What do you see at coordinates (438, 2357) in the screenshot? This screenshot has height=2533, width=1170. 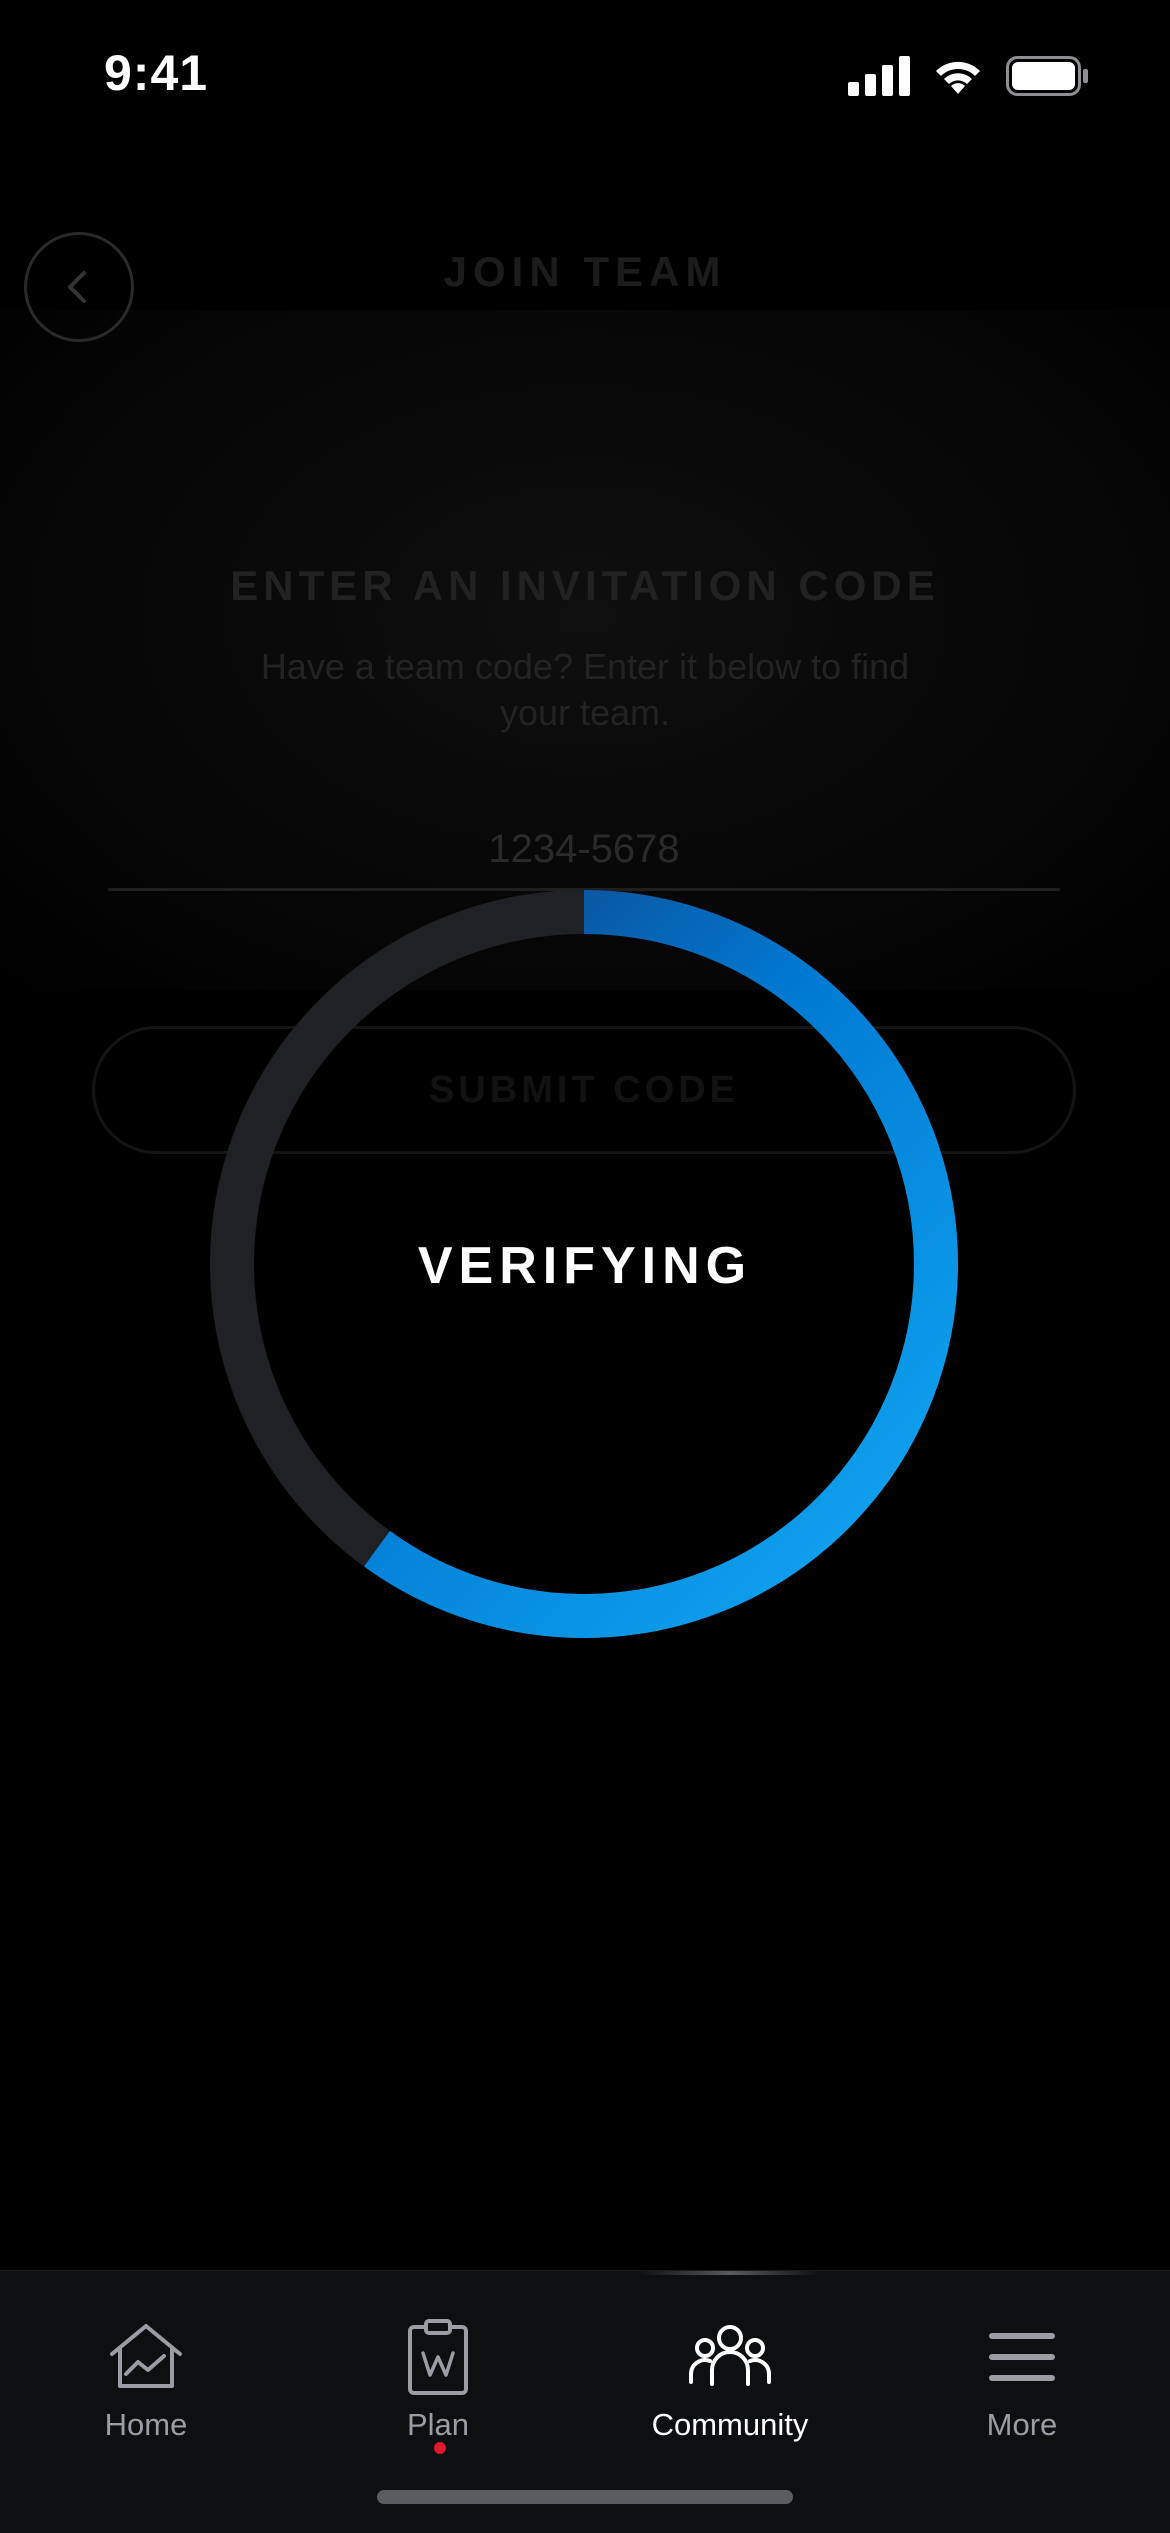 I see `clipboard-plan-icon` at bounding box center [438, 2357].